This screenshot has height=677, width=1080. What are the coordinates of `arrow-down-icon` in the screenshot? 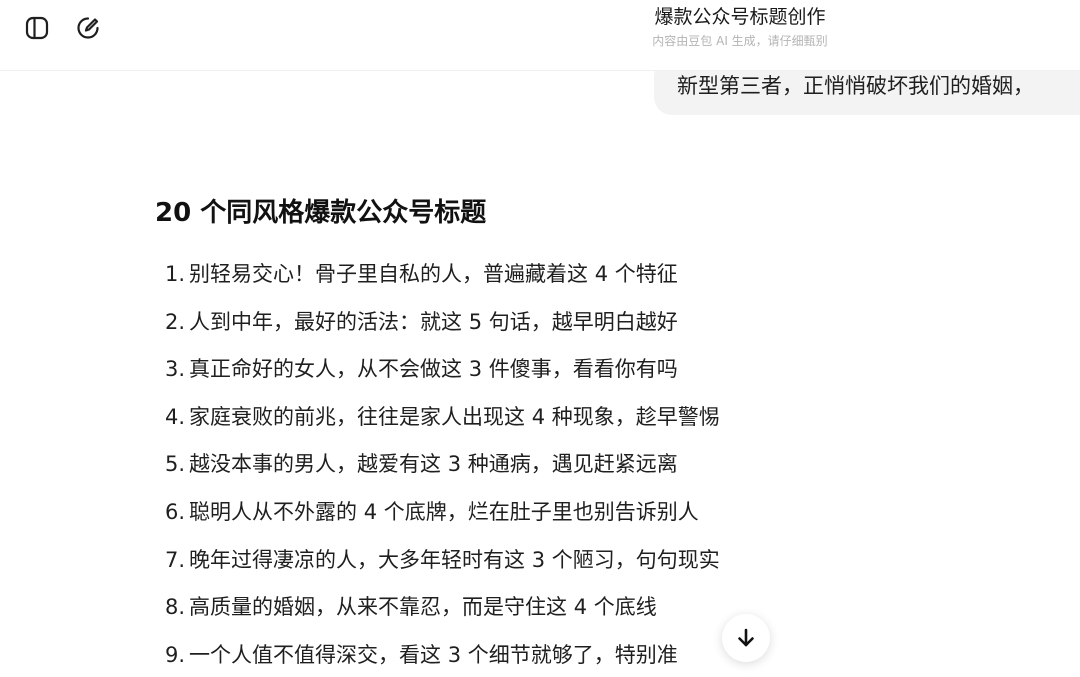 It's located at (746, 637).